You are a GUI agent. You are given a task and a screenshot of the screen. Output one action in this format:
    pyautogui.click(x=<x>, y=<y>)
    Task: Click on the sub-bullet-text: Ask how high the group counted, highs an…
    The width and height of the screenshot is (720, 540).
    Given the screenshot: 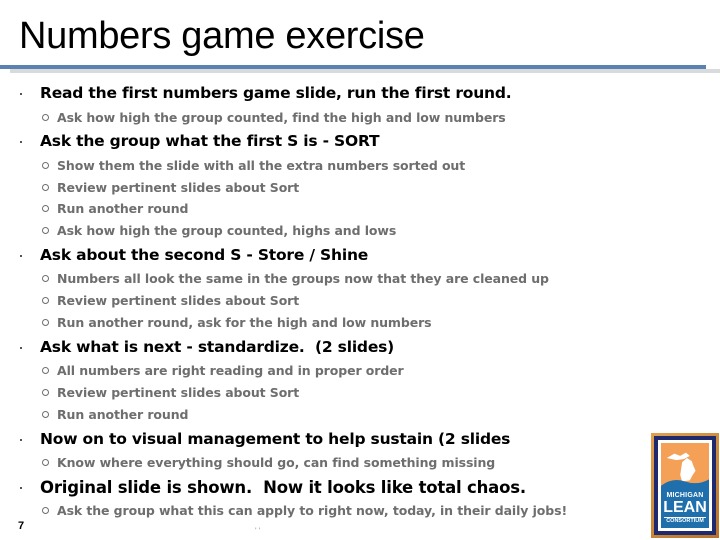 What is the action you would take?
    pyautogui.click(x=227, y=230)
    